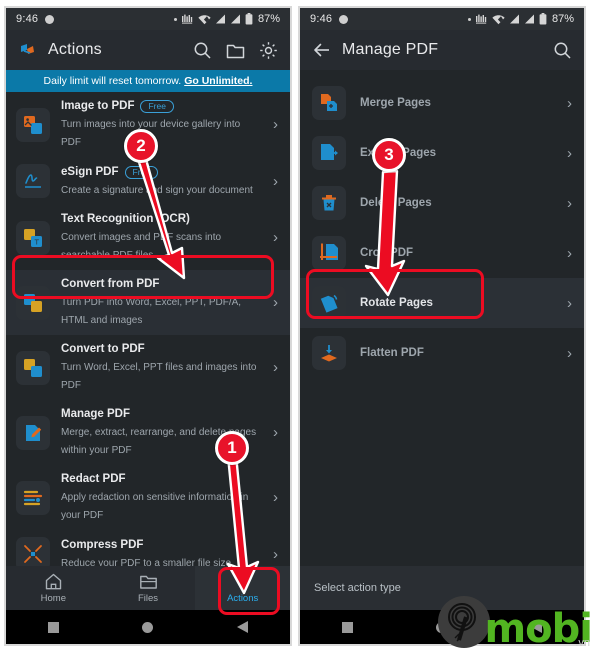 This screenshot has width=596, height=650. I want to click on tab-files: Files, so click(148, 588).